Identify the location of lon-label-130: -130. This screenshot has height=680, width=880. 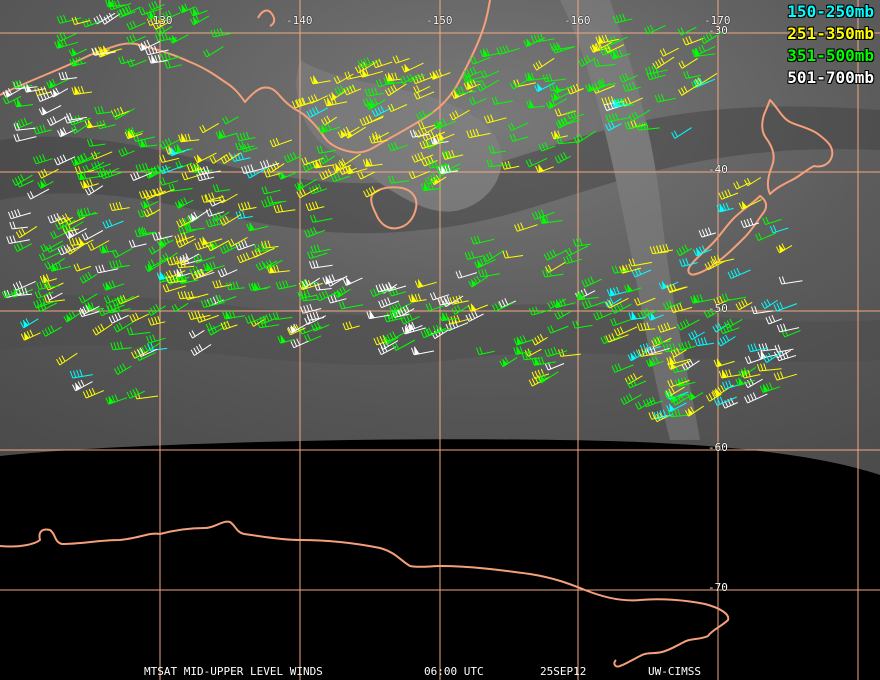
(159, 20).